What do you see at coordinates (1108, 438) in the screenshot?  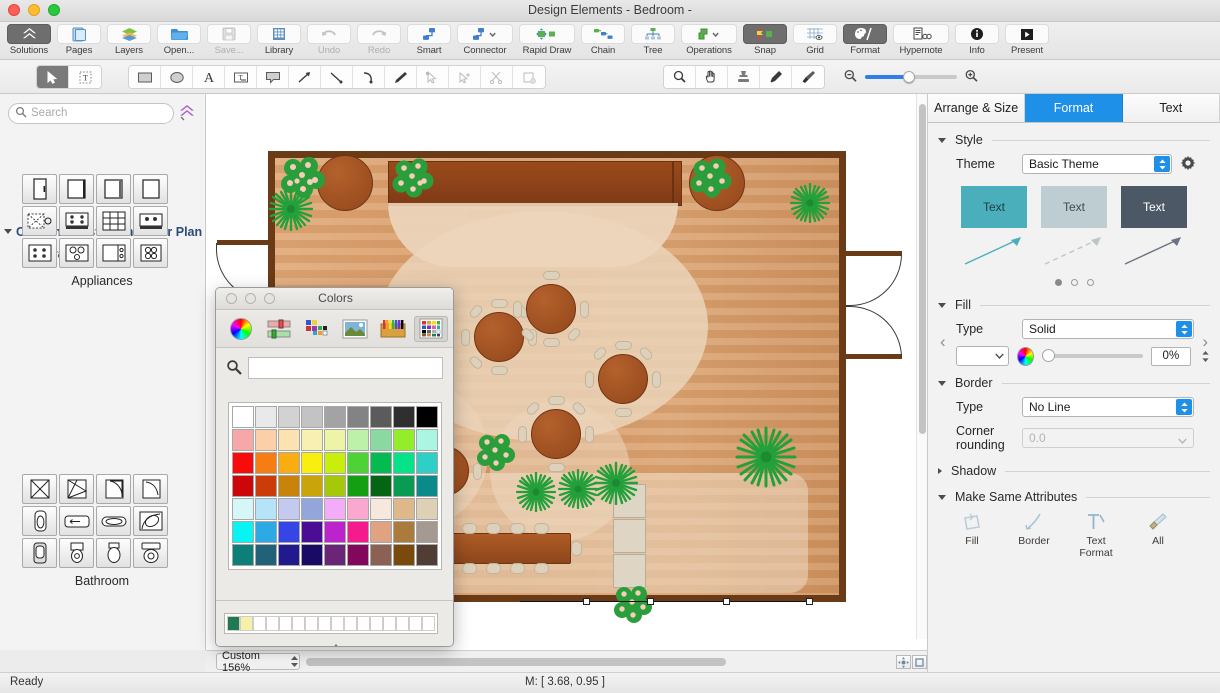 I see `corner-rounding-select: 0.0` at bounding box center [1108, 438].